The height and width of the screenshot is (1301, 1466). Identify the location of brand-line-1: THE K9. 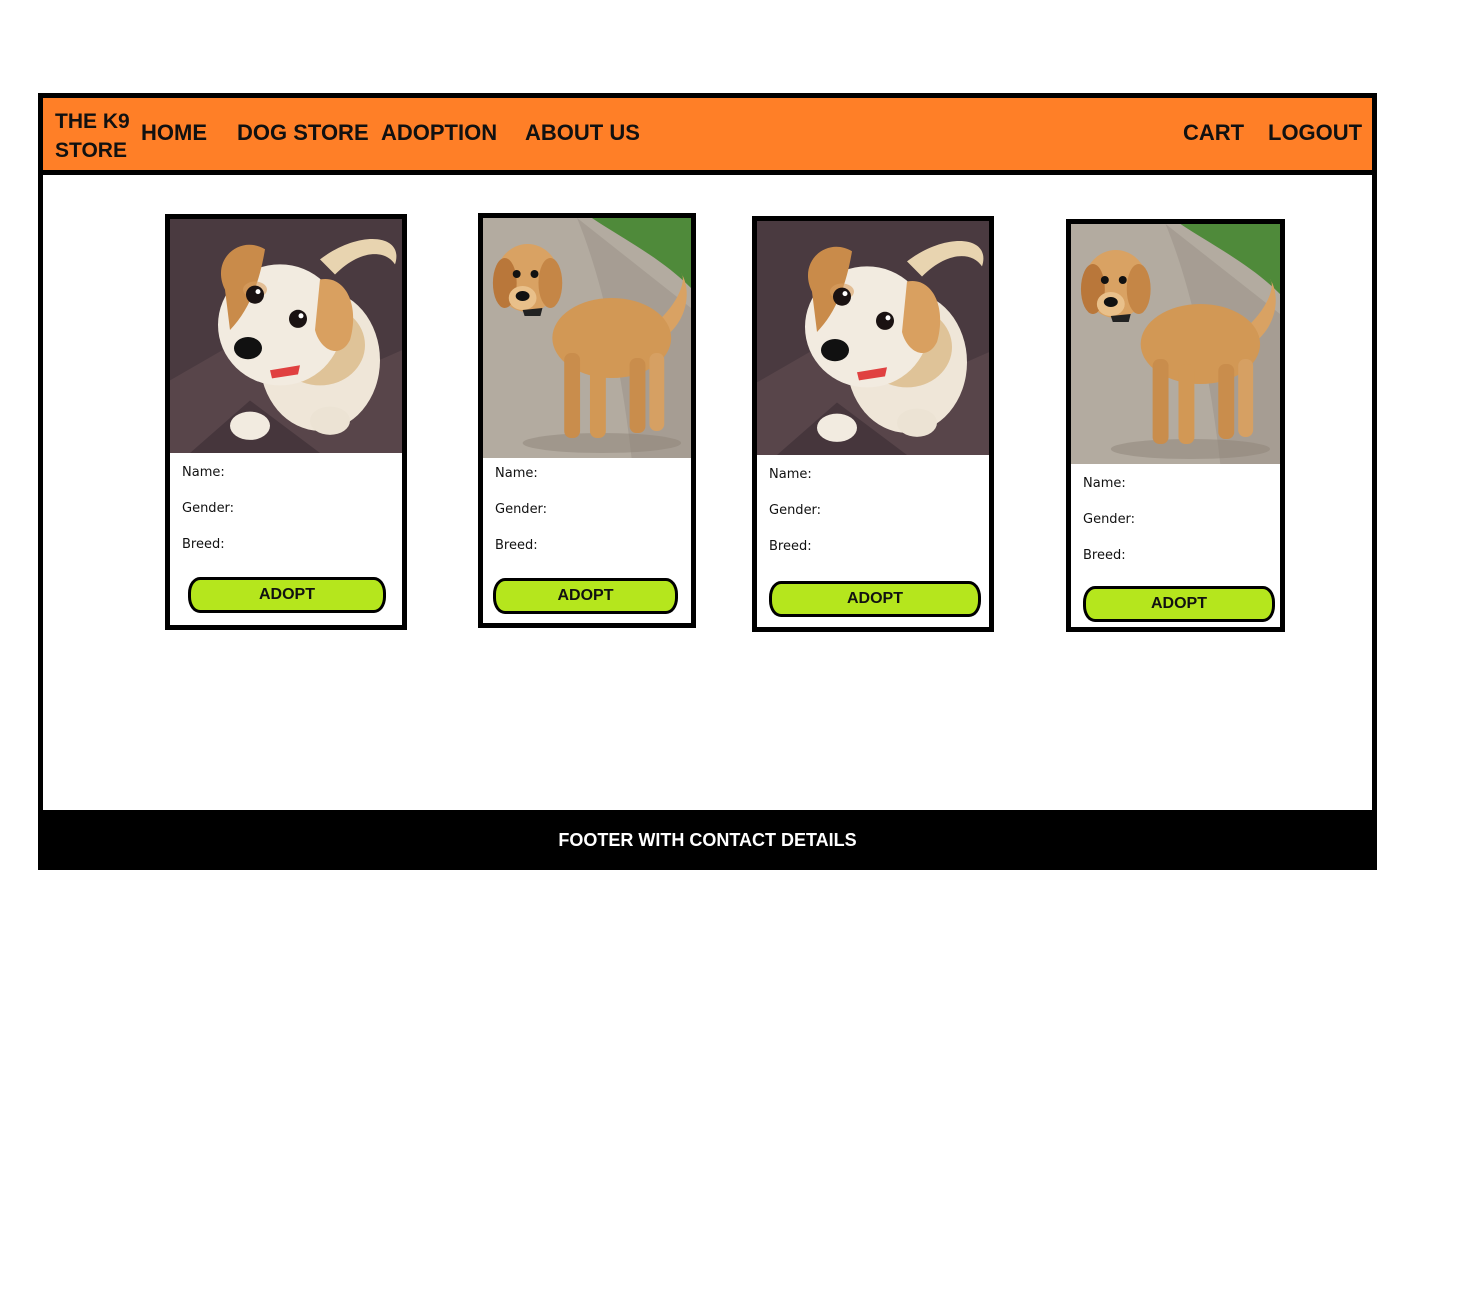
(92, 121).